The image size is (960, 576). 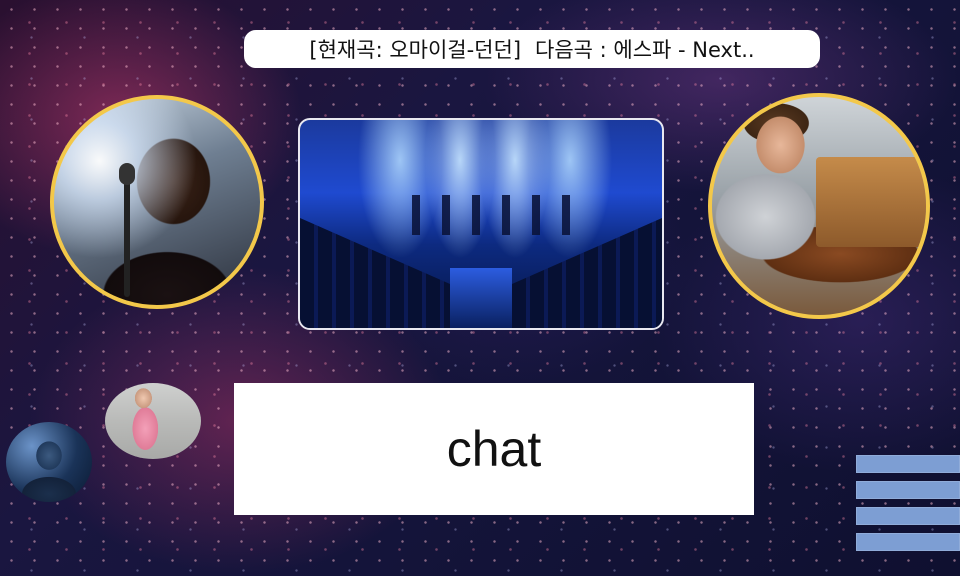 What do you see at coordinates (481, 215) in the screenshot?
I see `band-silhouettes` at bounding box center [481, 215].